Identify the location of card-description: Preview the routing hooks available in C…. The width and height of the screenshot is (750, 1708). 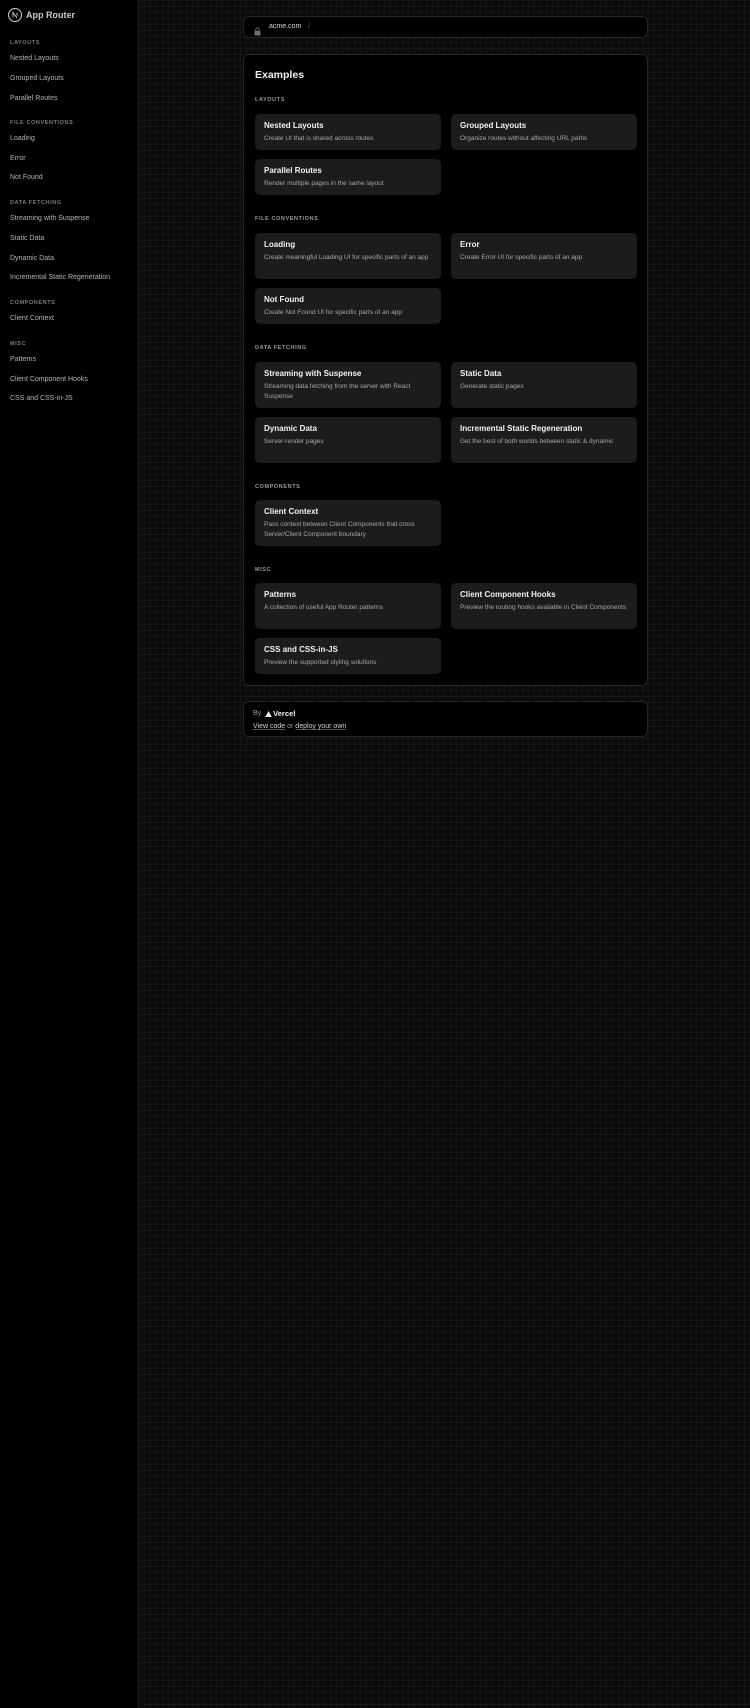
(543, 607).